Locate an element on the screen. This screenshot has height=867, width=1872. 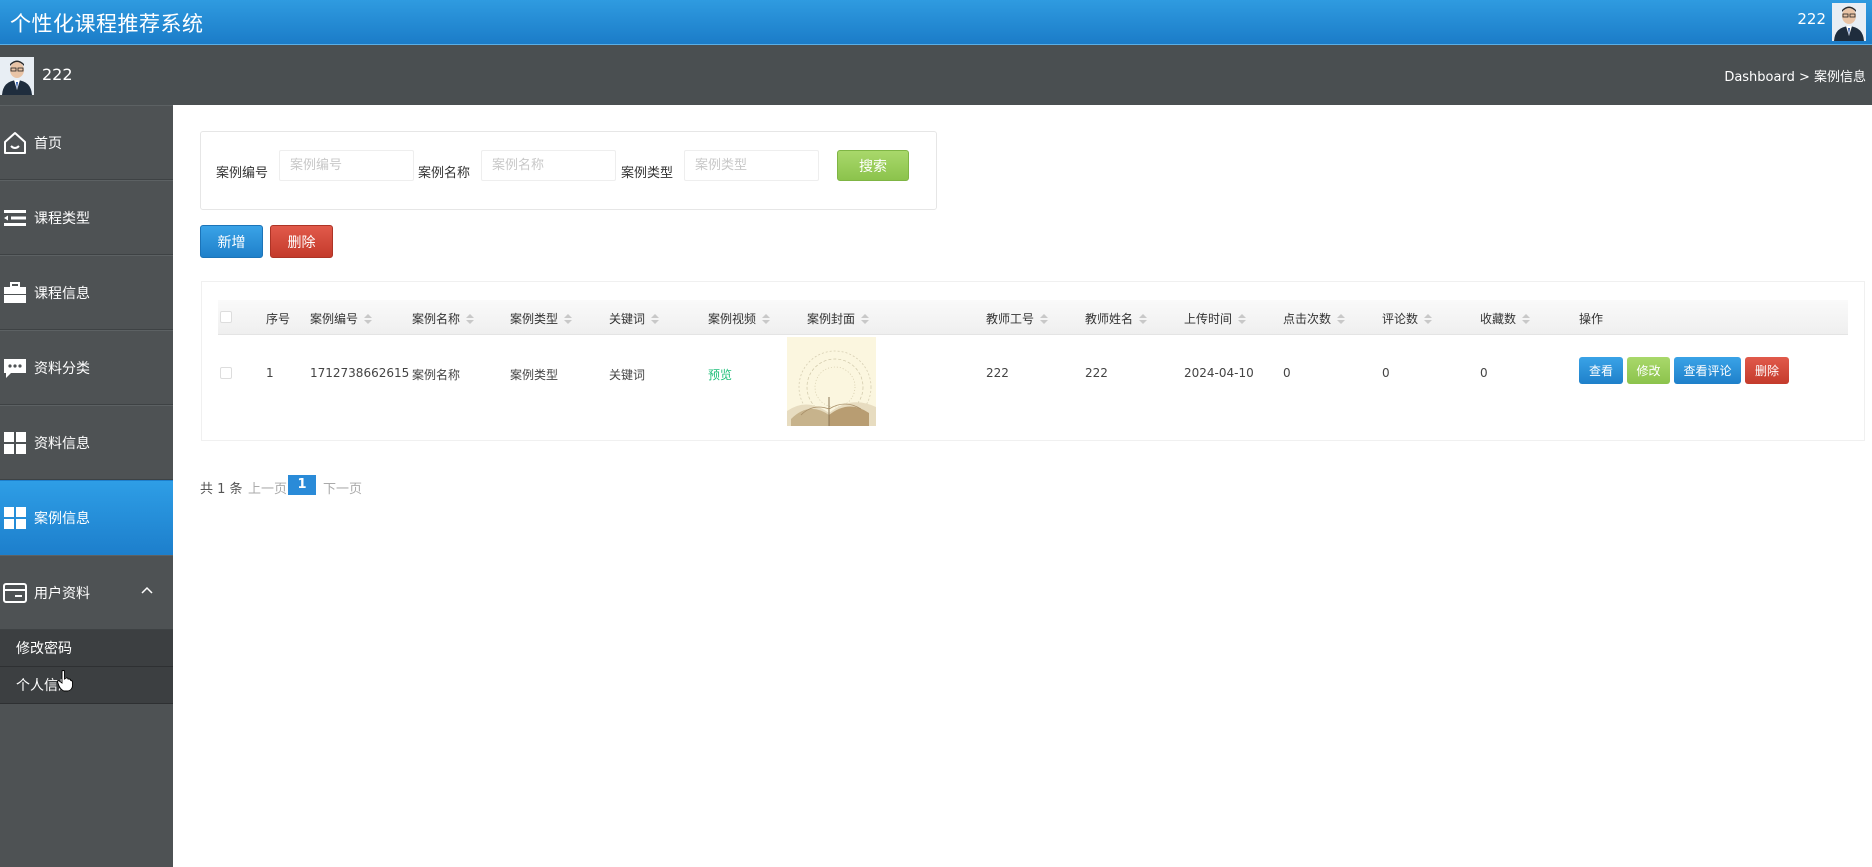
sidebar-item-material-category: 资料分类 is located at coordinates (86, 367).